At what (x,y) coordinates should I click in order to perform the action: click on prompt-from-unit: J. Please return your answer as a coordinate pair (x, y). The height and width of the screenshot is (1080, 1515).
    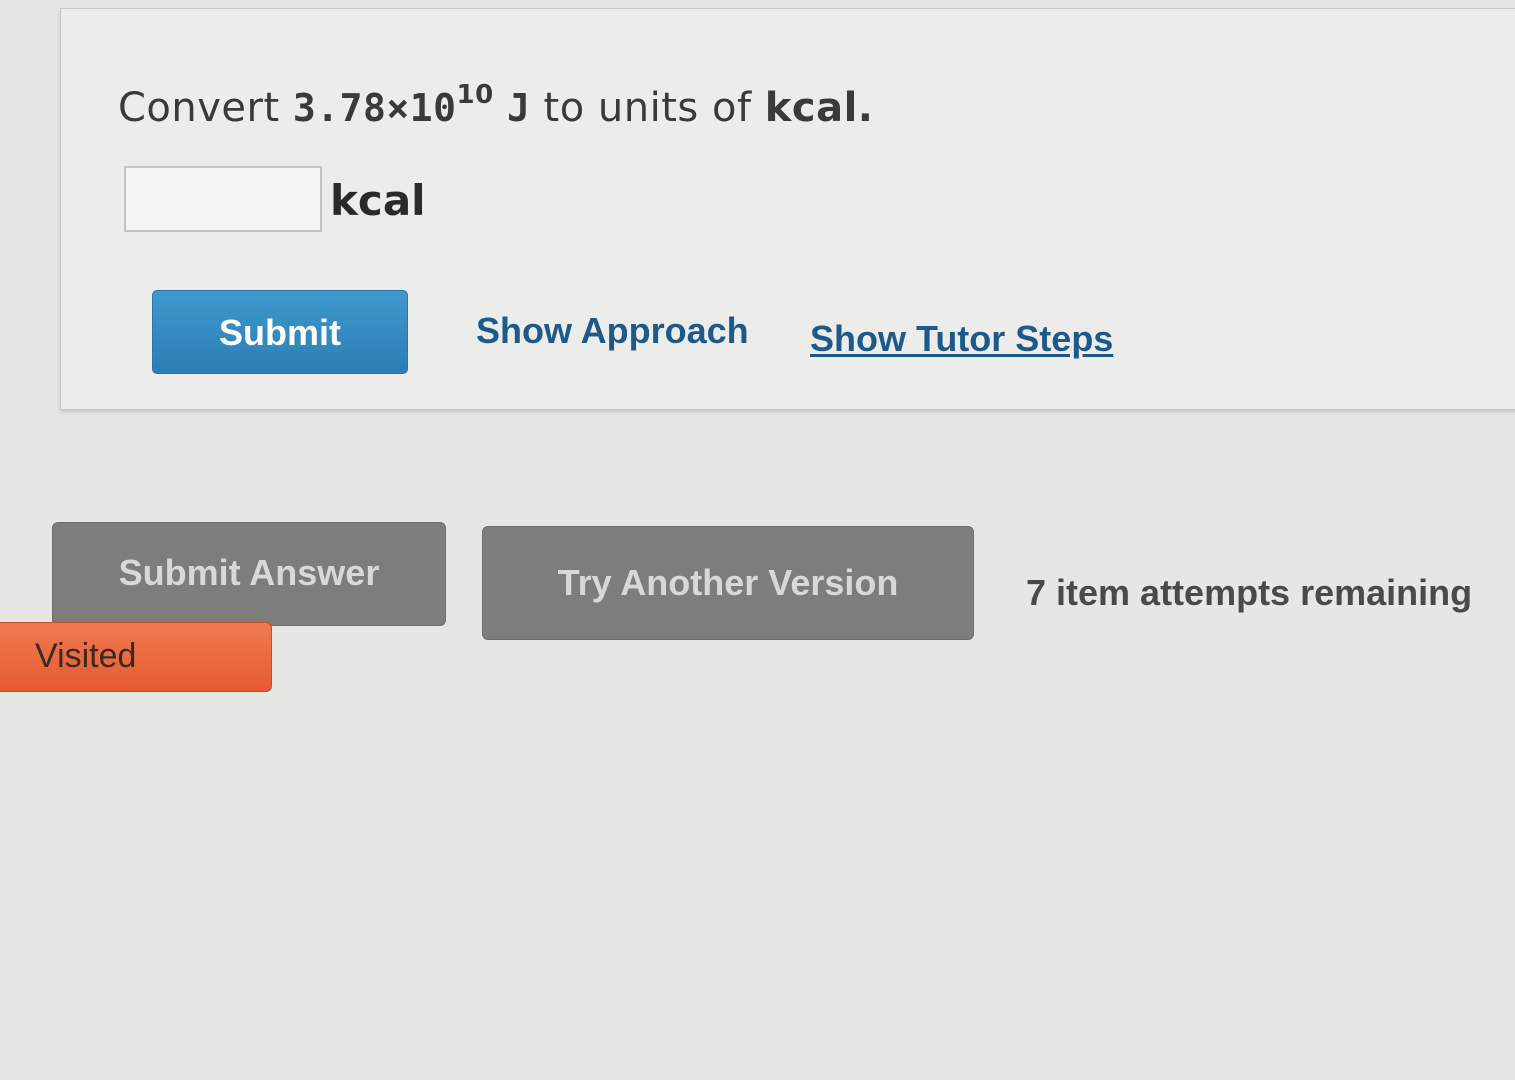
    Looking at the image, I should click on (518, 108).